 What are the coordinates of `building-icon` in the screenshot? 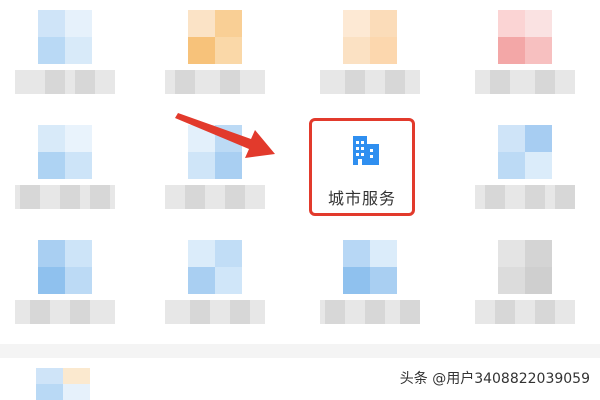 It's located at (366, 150).